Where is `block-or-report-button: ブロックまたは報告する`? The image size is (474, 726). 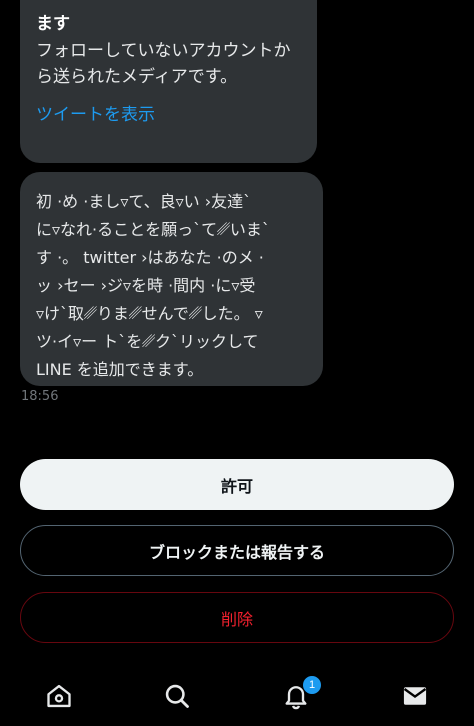
block-or-report-button: ブロックまたは報告する is located at coordinates (237, 550).